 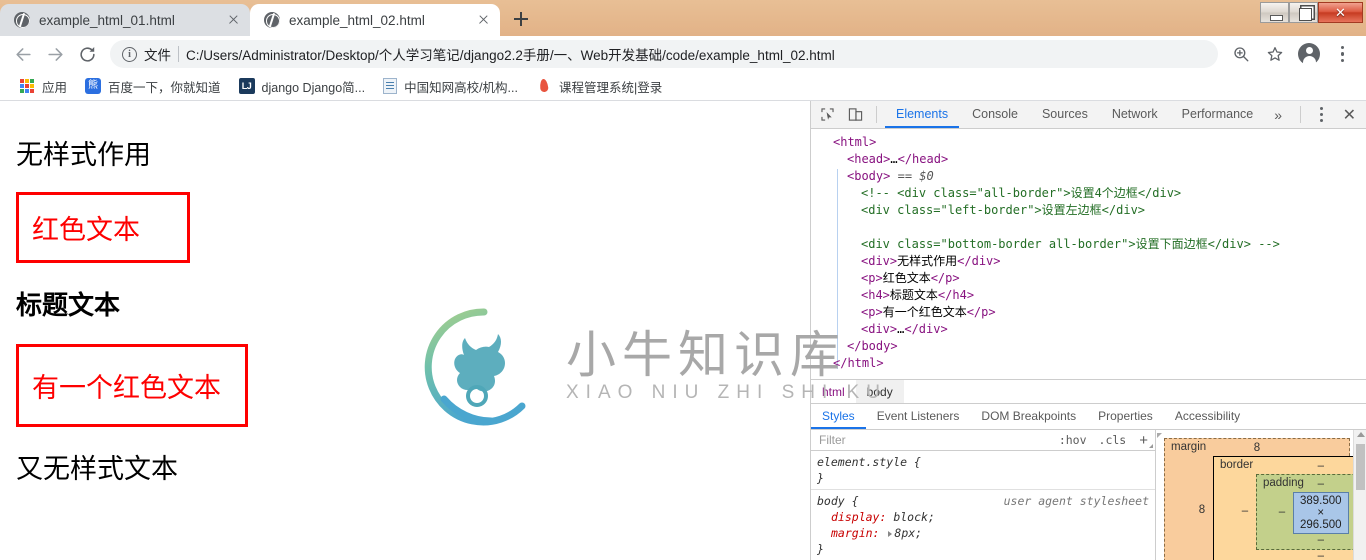 What do you see at coordinates (1065, 114) in the screenshot?
I see `devtools-tab-sources: Sources` at bounding box center [1065, 114].